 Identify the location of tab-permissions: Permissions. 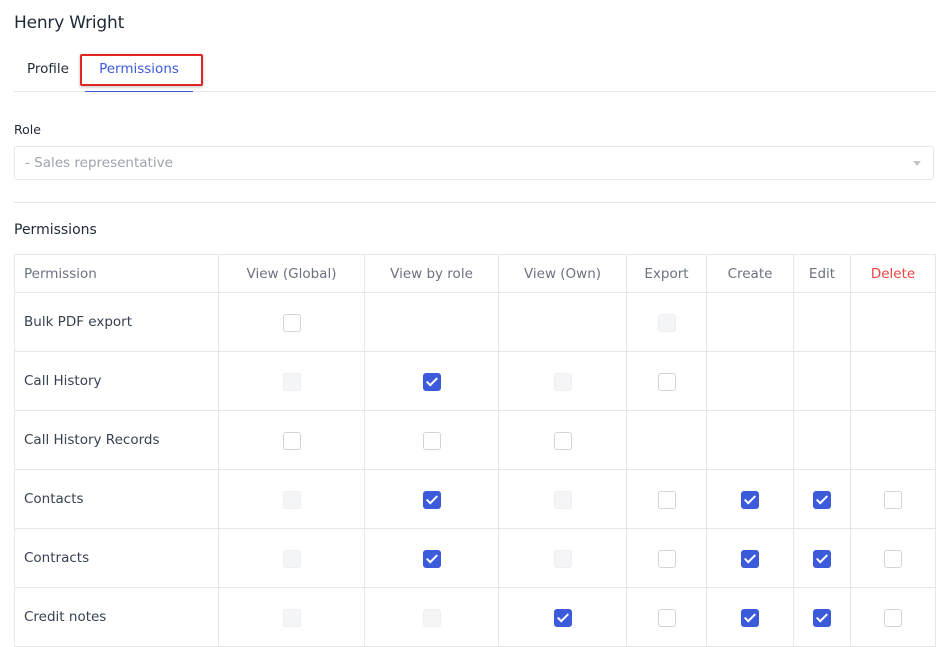
(139, 73).